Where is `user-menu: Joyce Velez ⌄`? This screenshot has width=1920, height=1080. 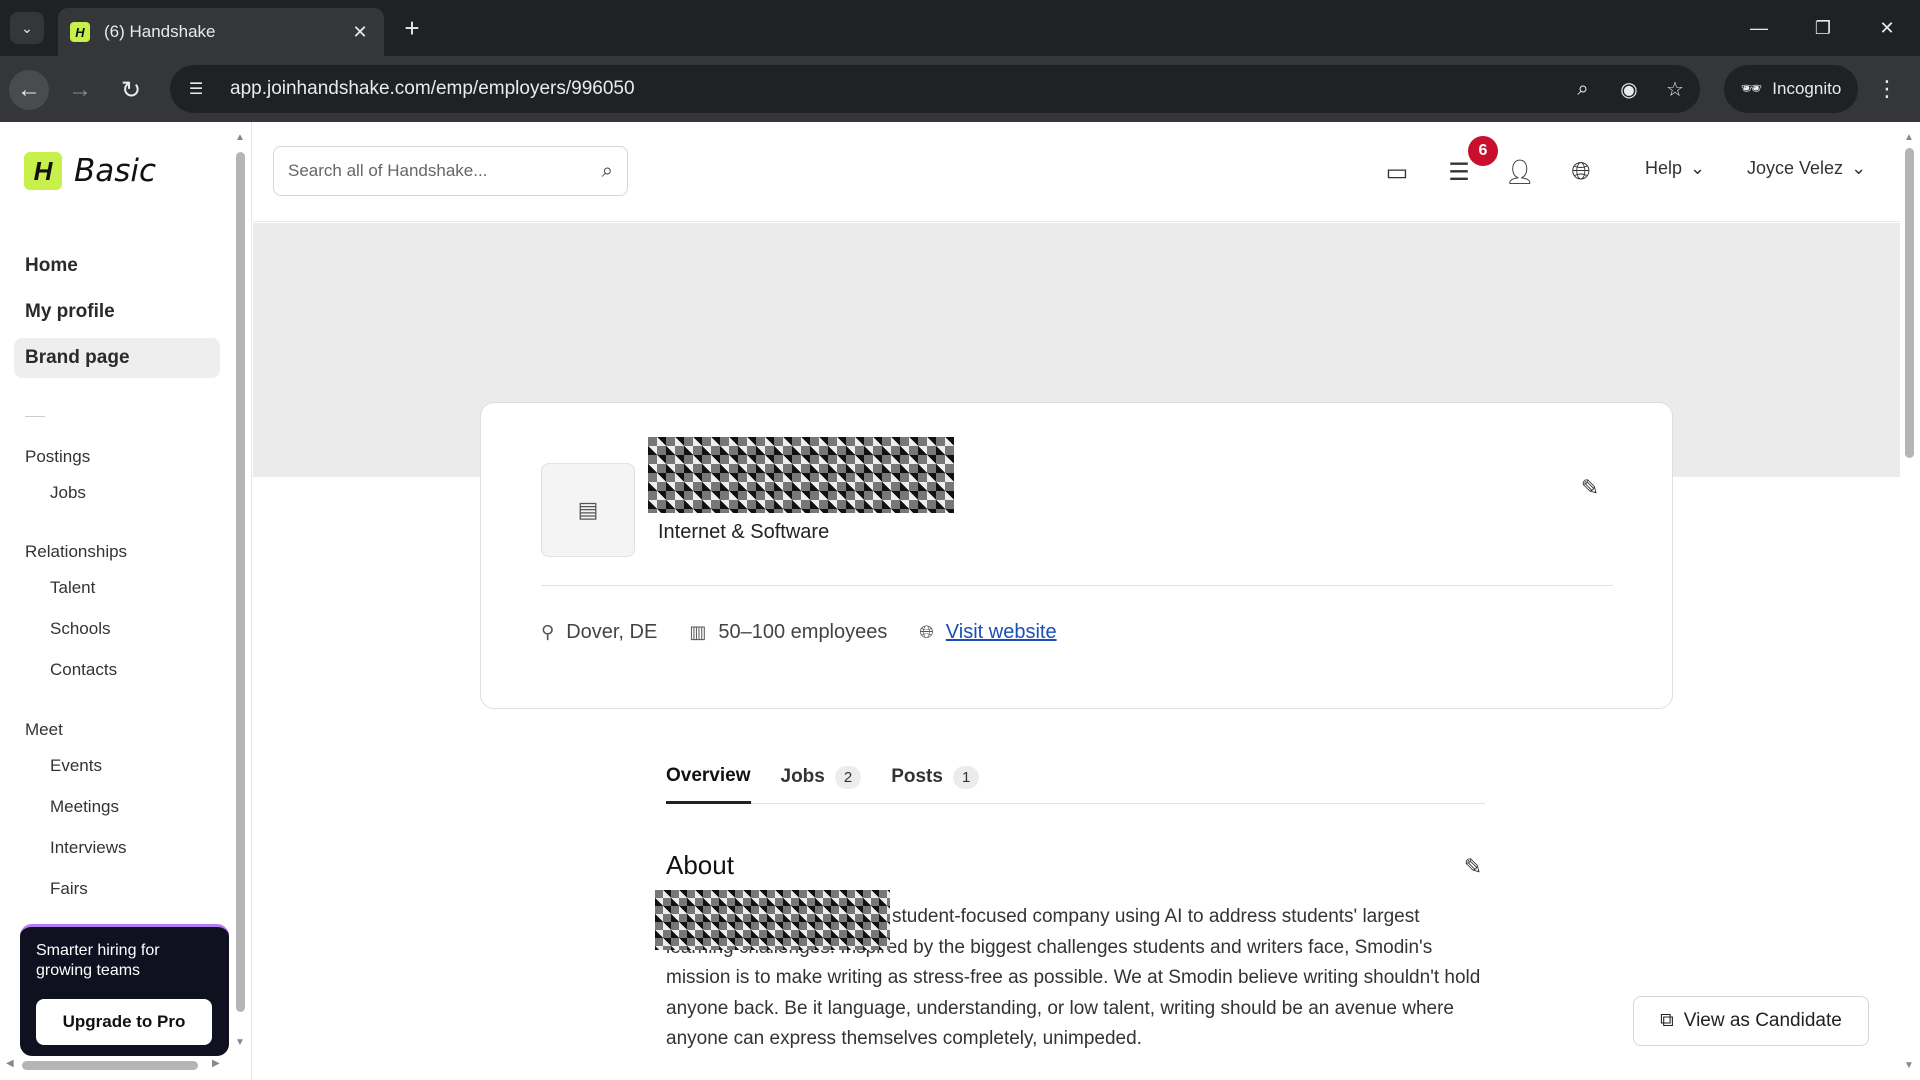 user-menu: Joyce Velez ⌄ is located at coordinates (1806, 168).